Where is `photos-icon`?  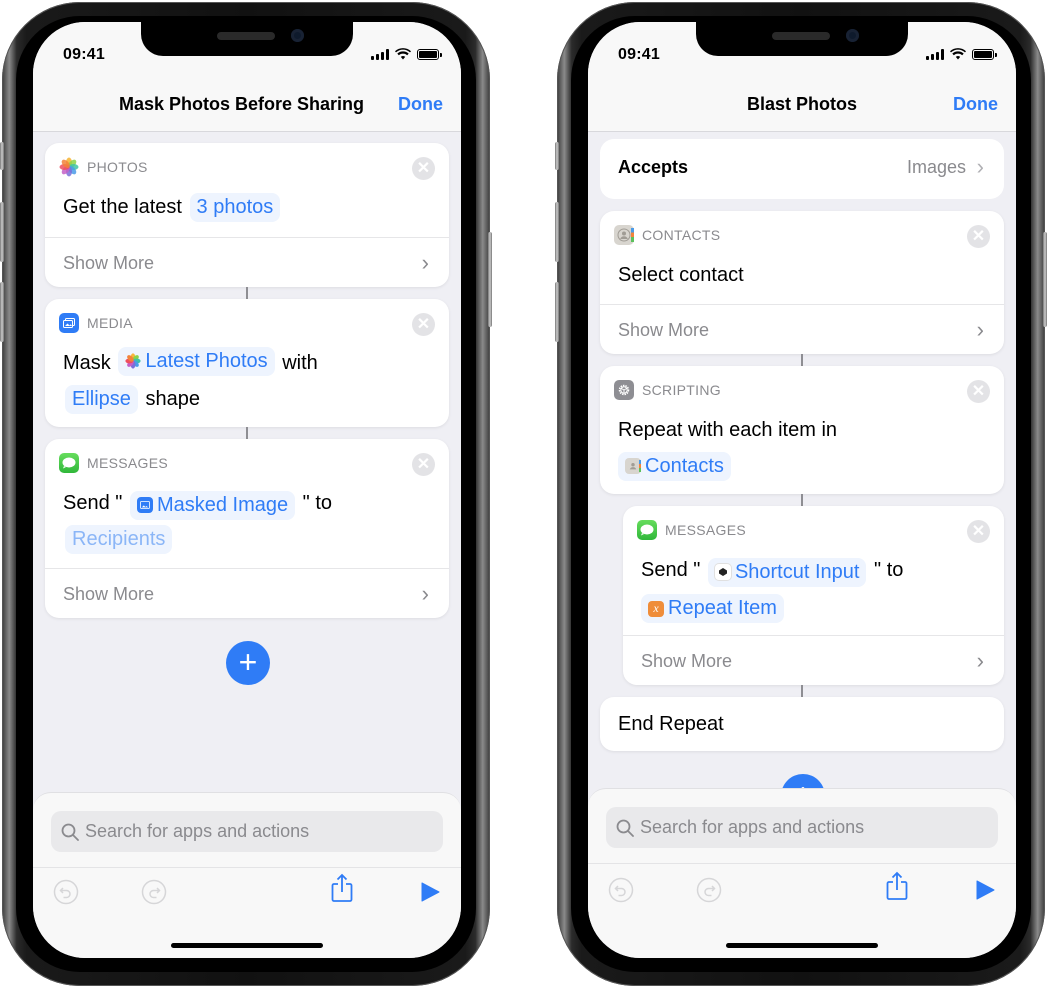
photos-icon is located at coordinates (69, 167).